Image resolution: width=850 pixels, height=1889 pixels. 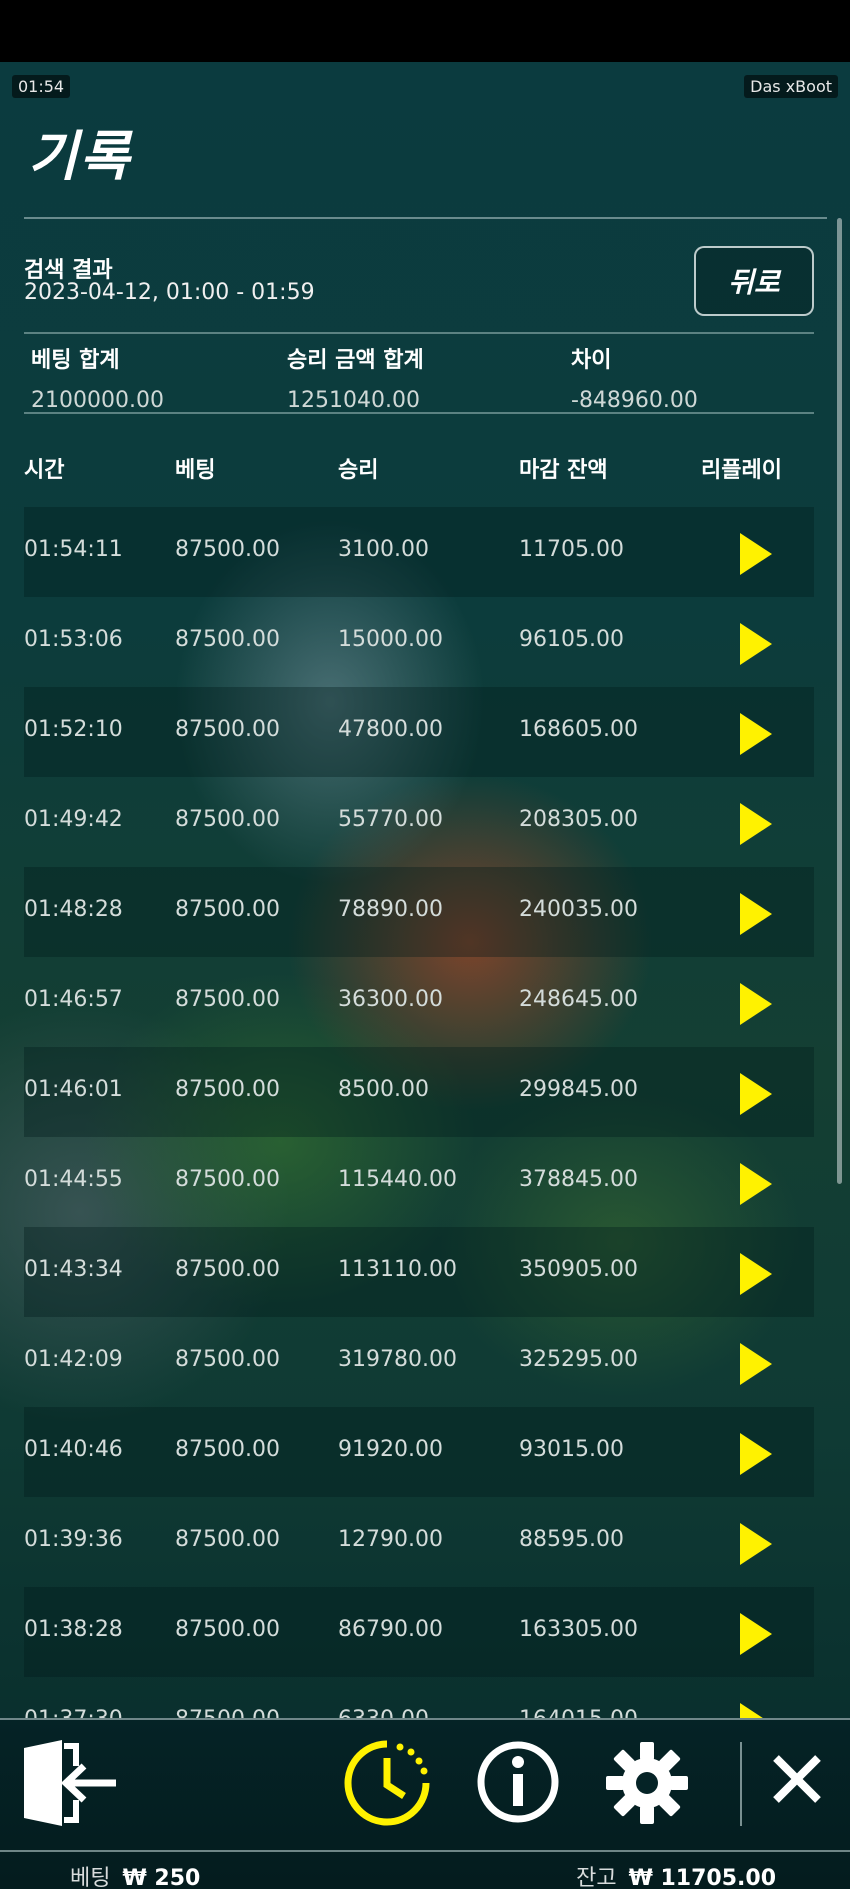 I want to click on history-button, so click(x=387, y=1783).